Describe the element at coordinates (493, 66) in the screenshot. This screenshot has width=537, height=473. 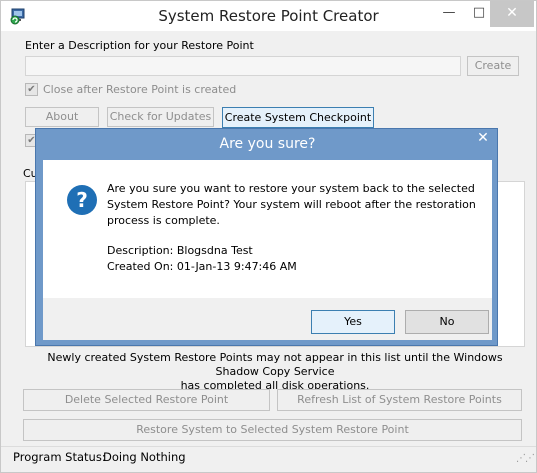
I see `create-button: Create` at that location.